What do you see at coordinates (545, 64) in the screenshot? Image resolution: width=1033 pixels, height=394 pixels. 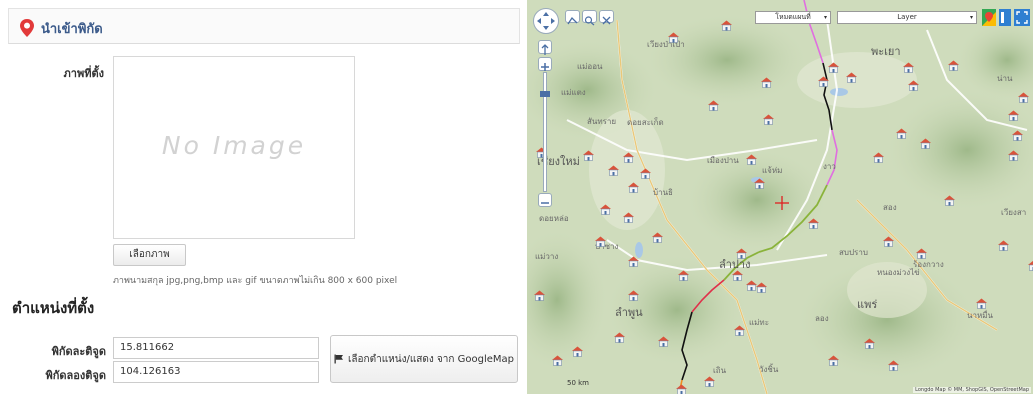 I see `zoom-in-button` at bounding box center [545, 64].